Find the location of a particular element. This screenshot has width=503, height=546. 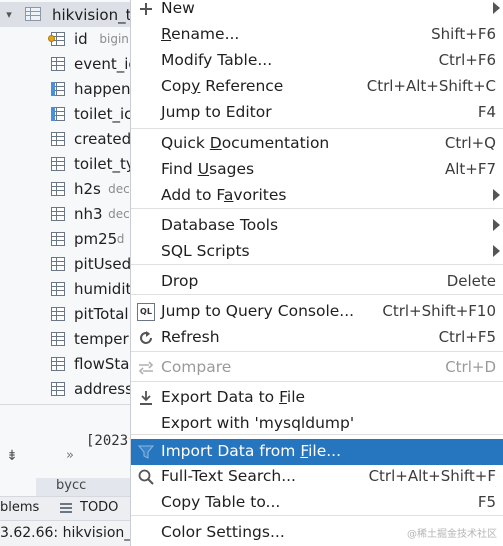

chevron-down-icon: ▾ is located at coordinates (9, 14).